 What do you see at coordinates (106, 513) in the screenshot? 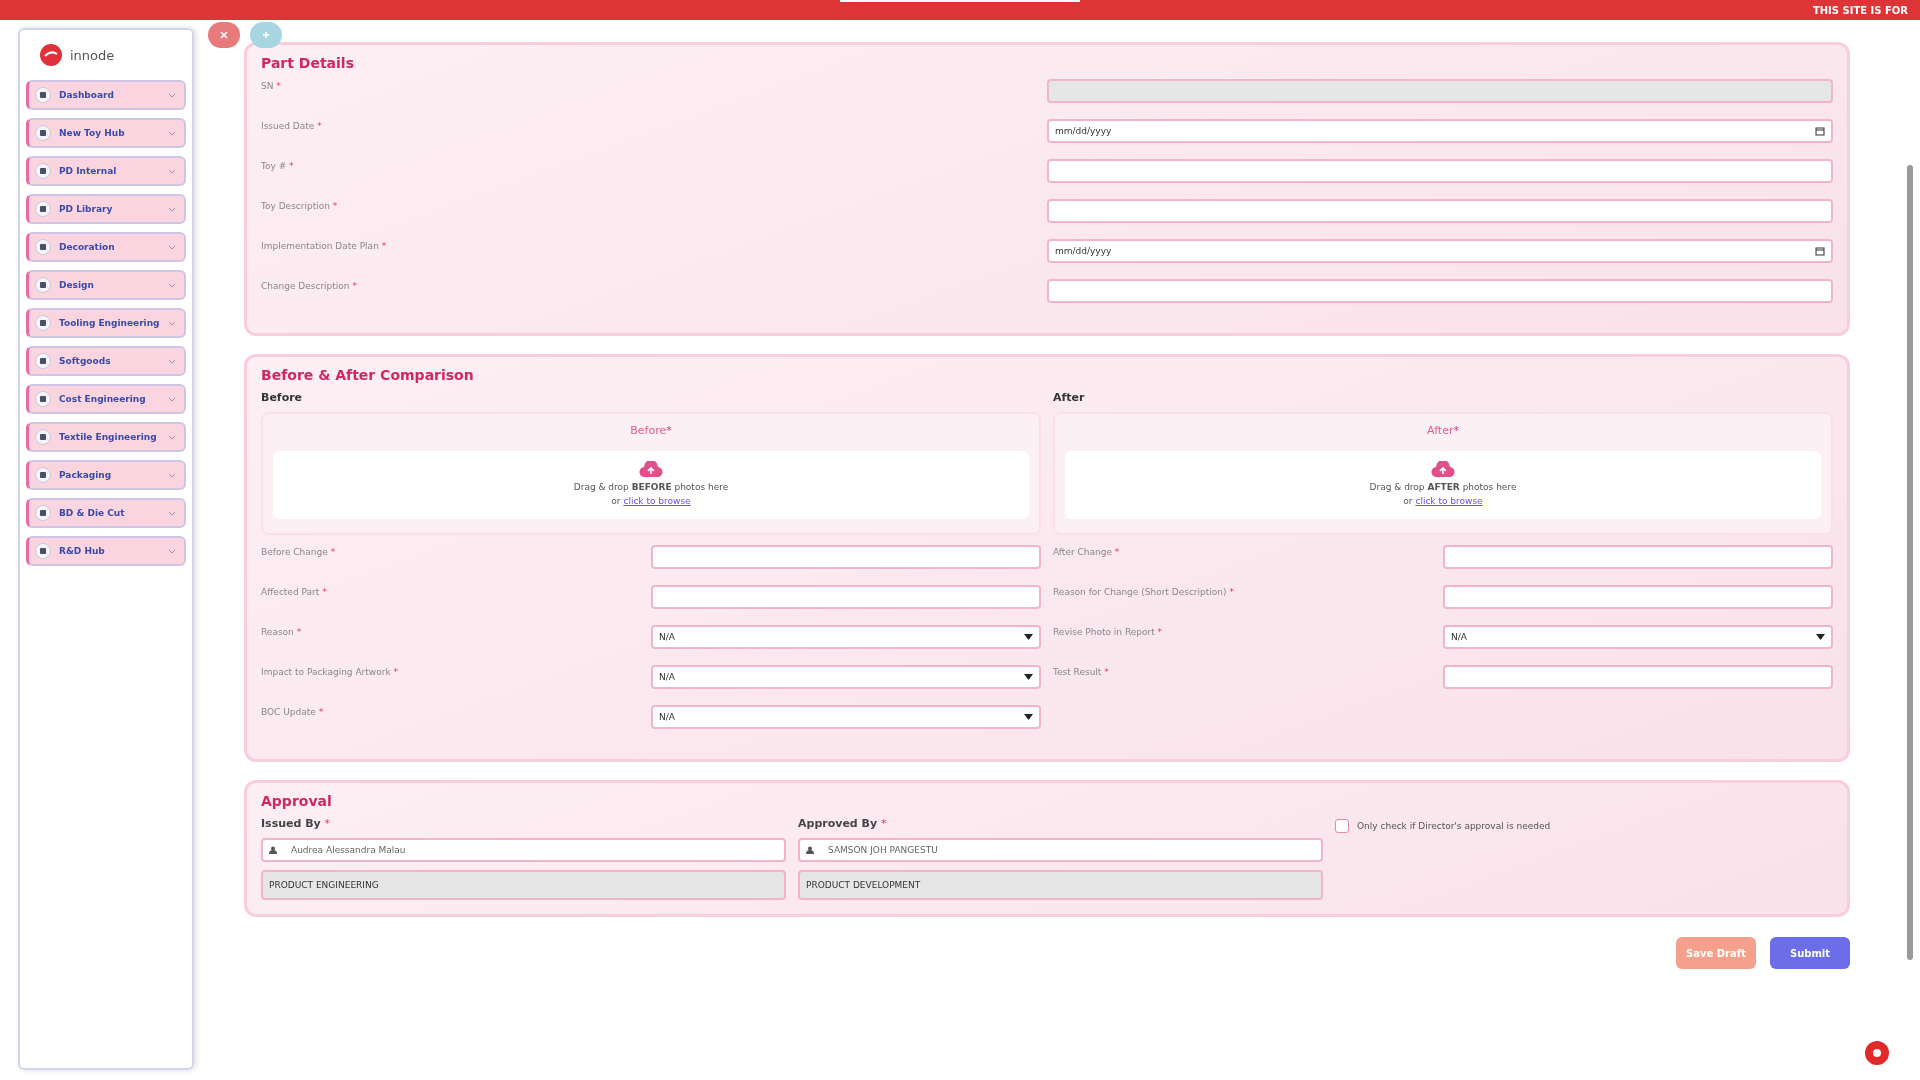
I see `sidebar-item: BD & Die Cut` at bounding box center [106, 513].